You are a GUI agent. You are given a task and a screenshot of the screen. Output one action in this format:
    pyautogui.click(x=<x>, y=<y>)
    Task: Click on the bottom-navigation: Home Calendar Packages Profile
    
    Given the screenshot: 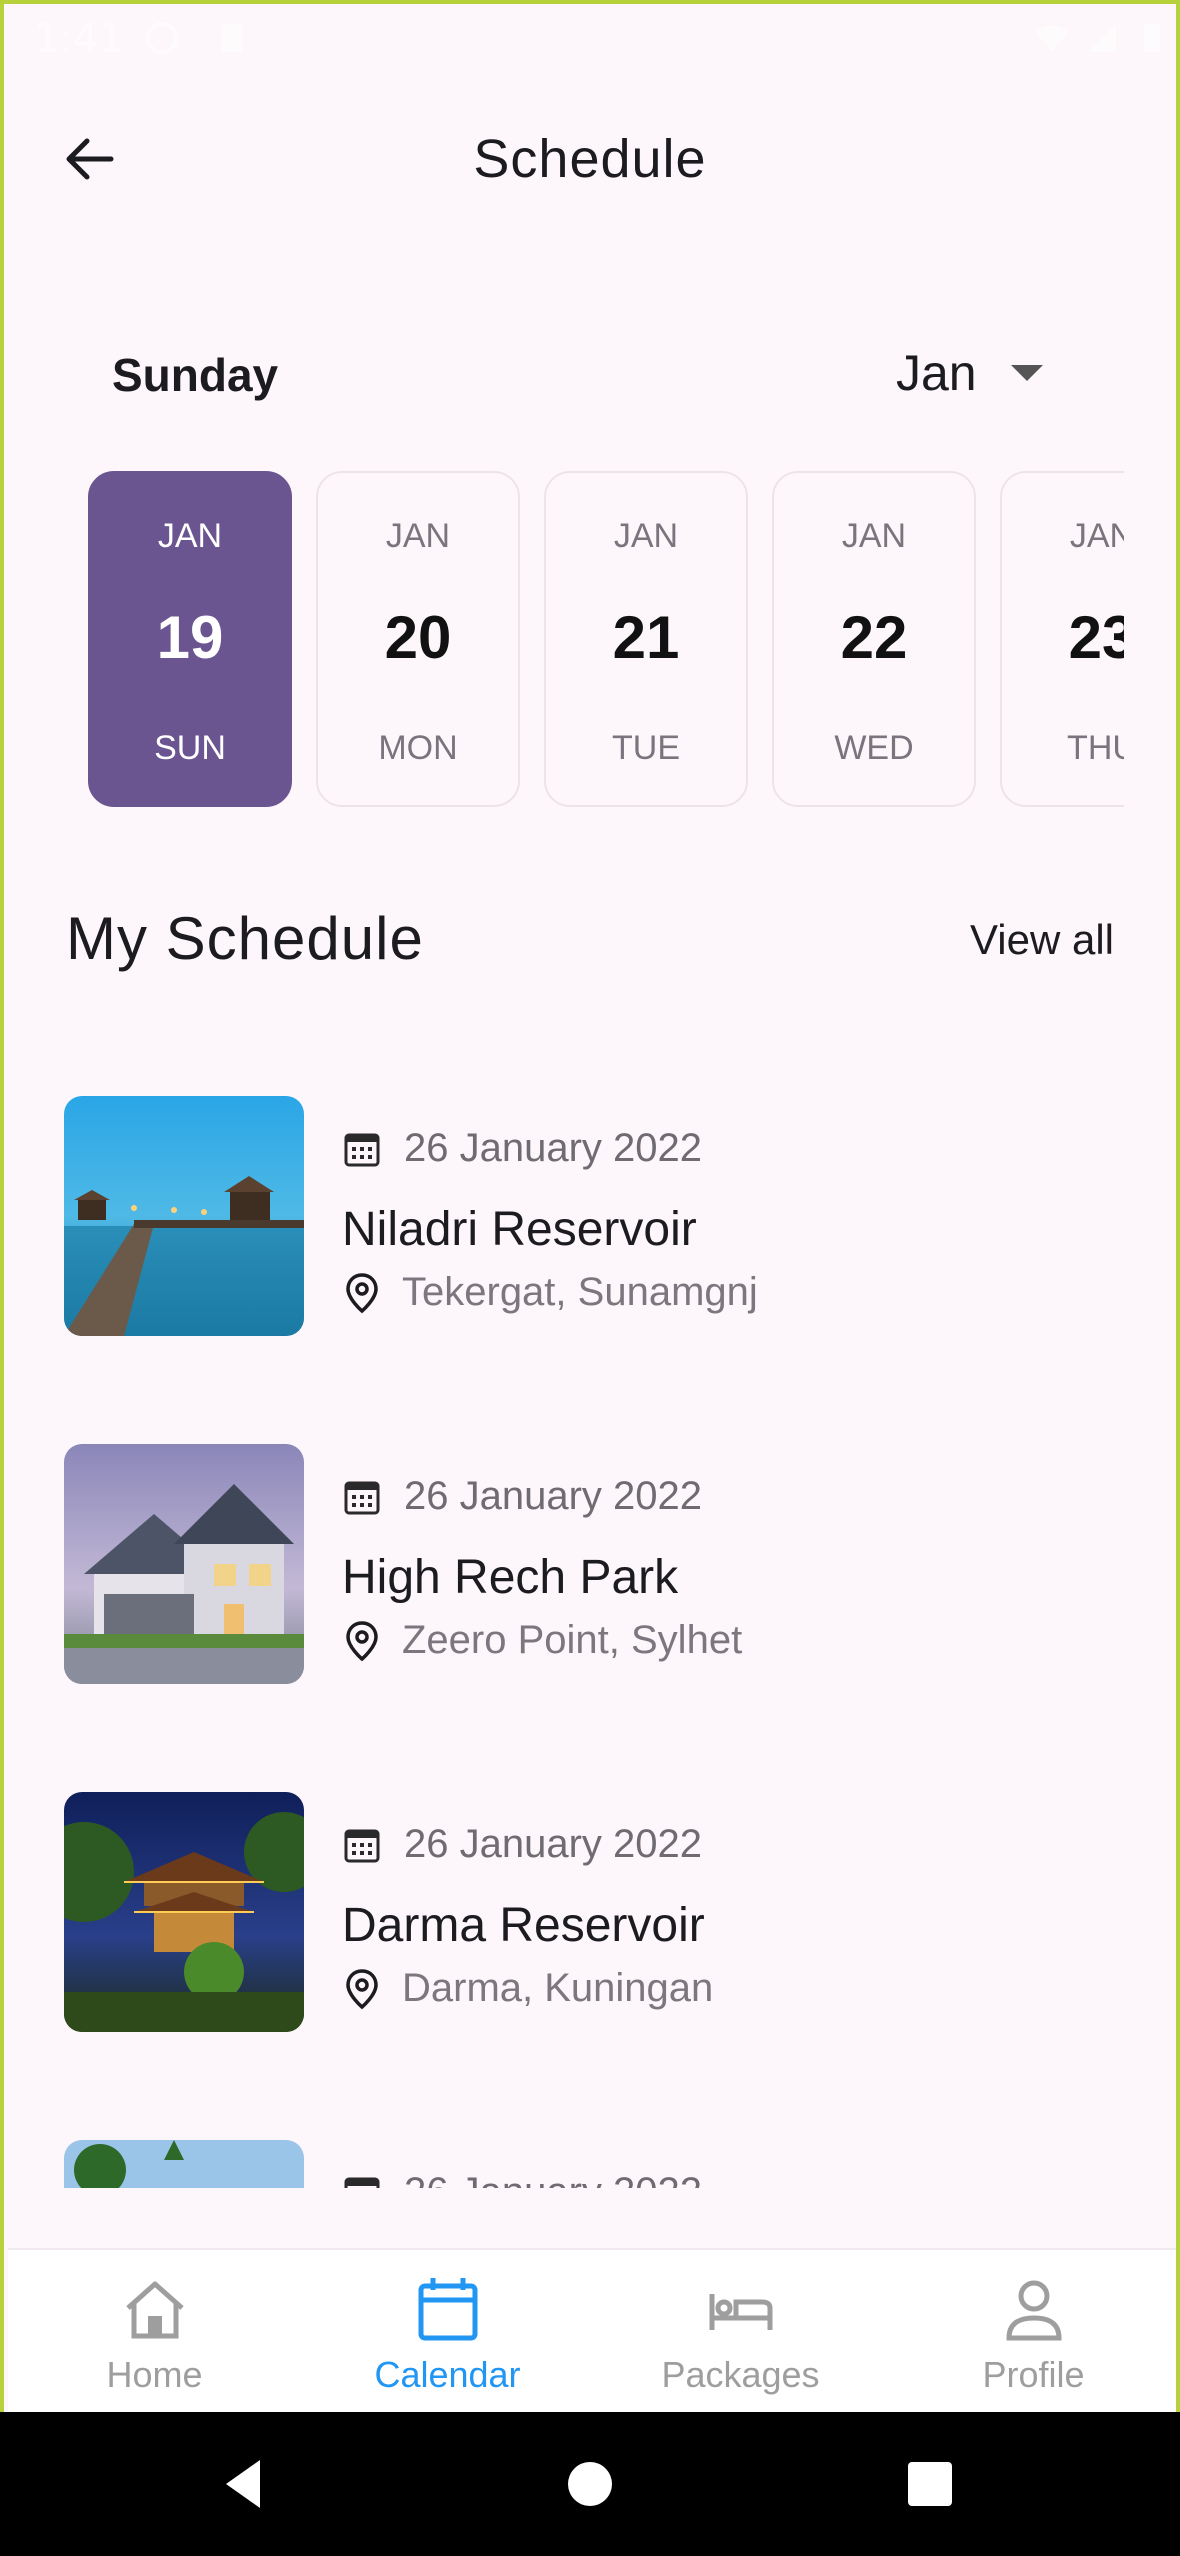 What is the action you would take?
    pyautogui.click(x=592, y=2330)
    